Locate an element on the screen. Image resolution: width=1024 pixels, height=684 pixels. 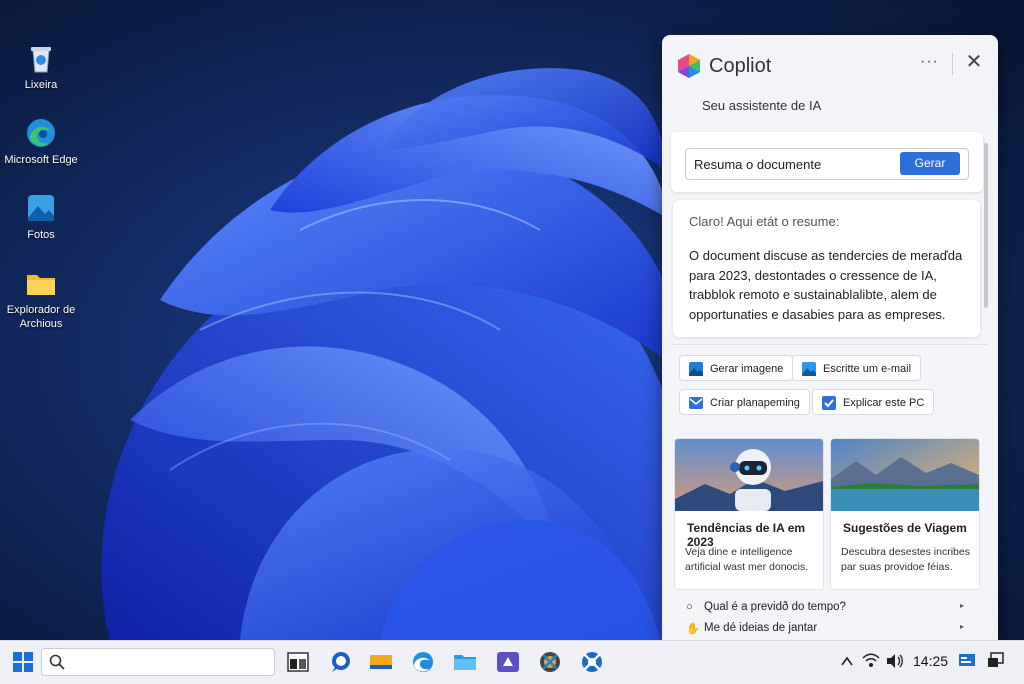
settings-icon is located at coordinates (550, 662).